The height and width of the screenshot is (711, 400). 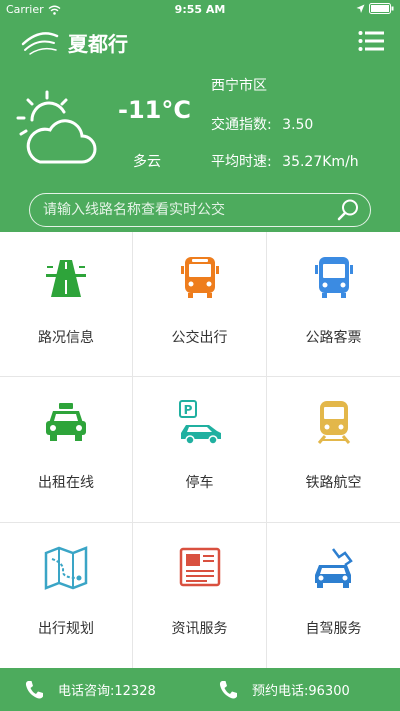 What do you see at coordinates (66, 422) in the screenshot?
I see `taxi-icon` at bounding box center [66, 422].